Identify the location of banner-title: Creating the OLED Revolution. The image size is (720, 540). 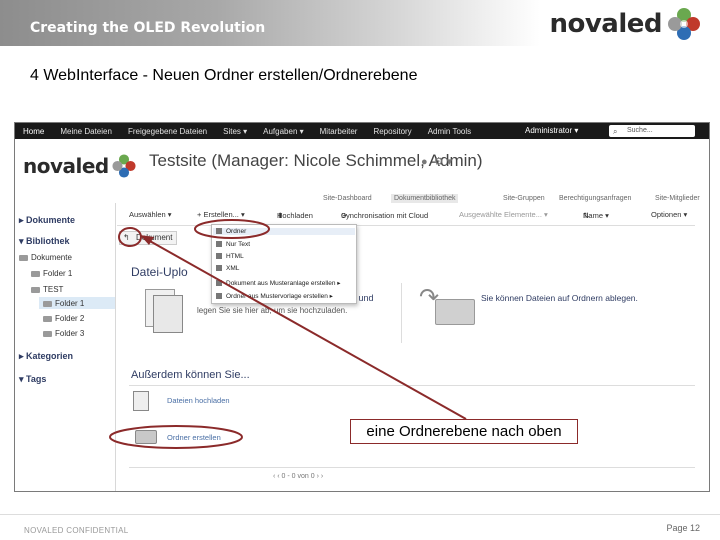
(148, 28).